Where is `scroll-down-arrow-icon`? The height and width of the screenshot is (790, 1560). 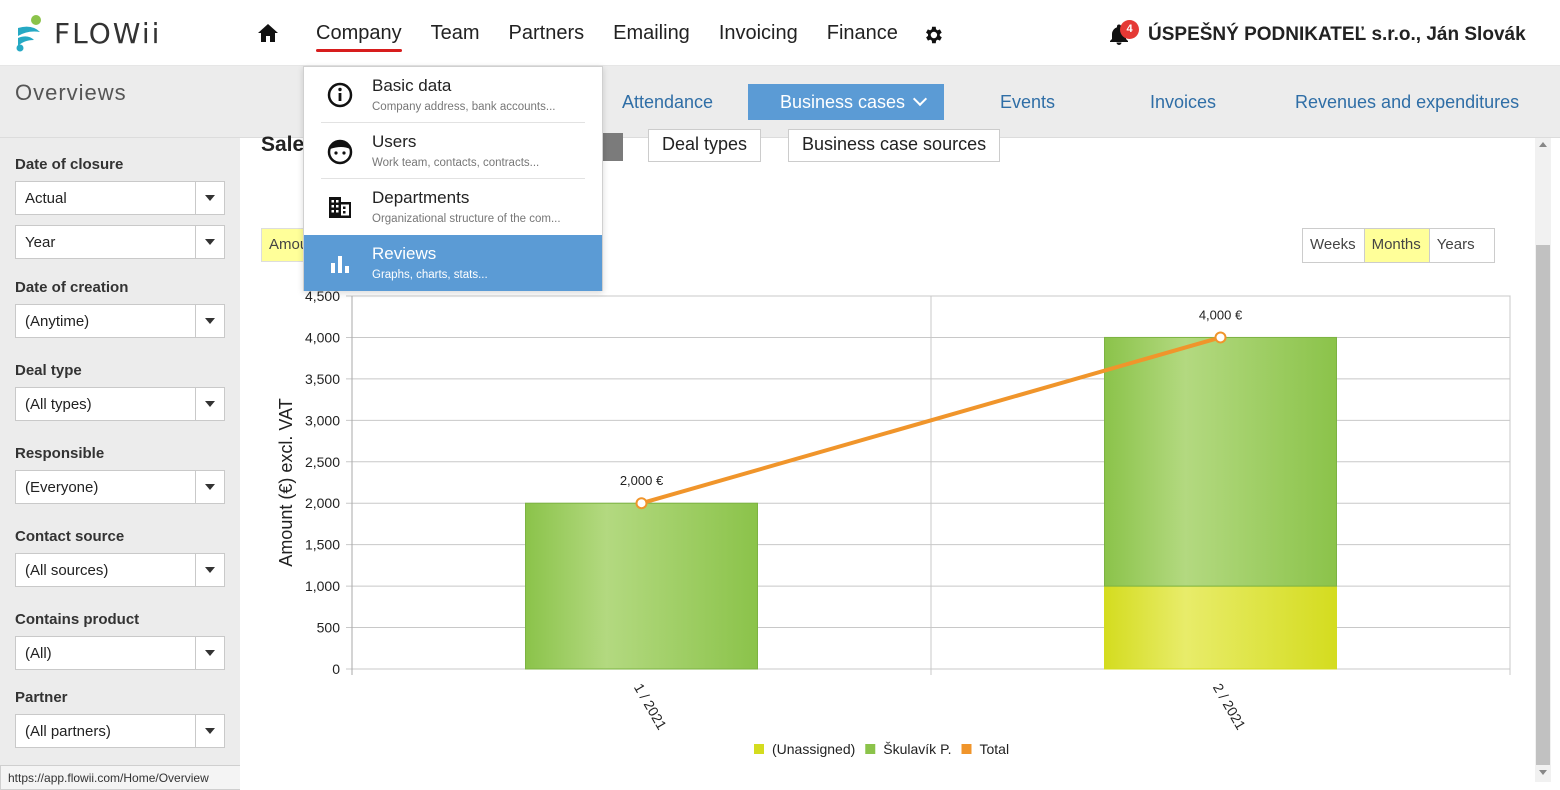
scroll-down-arrow-icon is located at coordinates (1543, 772).